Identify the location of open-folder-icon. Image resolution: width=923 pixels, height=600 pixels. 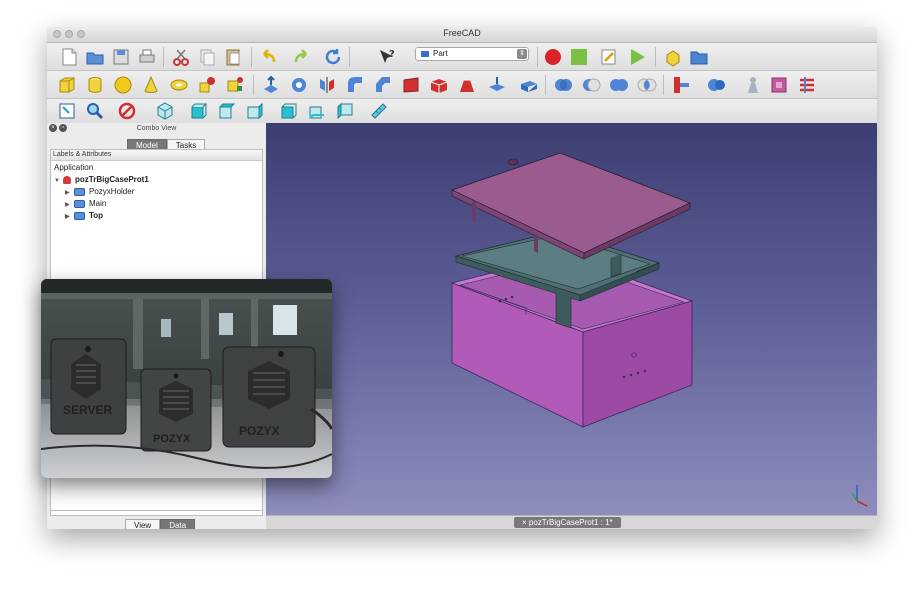
(95, 57).